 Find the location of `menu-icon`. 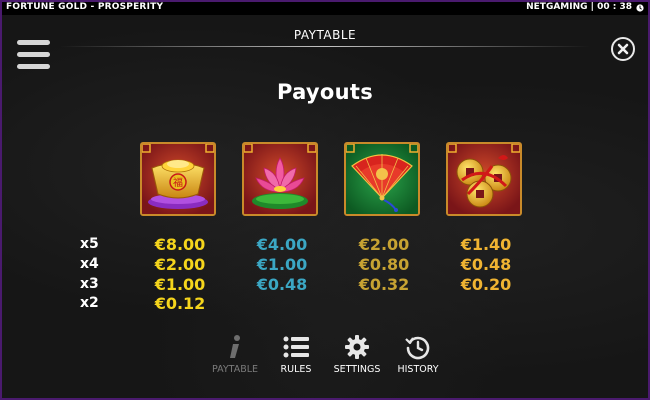

menu-icon is located at coordinates (33, 56).